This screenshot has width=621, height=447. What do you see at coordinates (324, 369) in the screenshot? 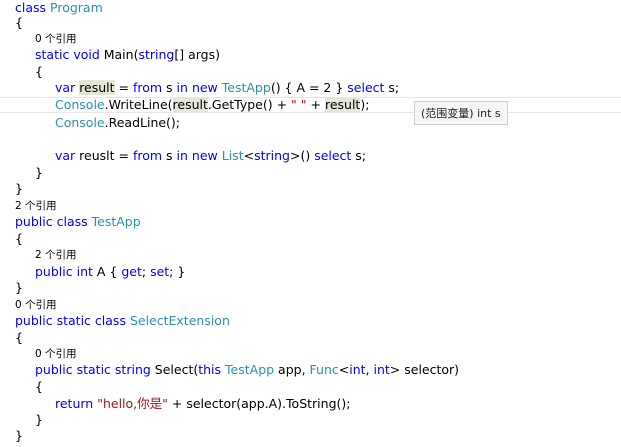
I see `type-token: Func` at bounding box center [324, 369].